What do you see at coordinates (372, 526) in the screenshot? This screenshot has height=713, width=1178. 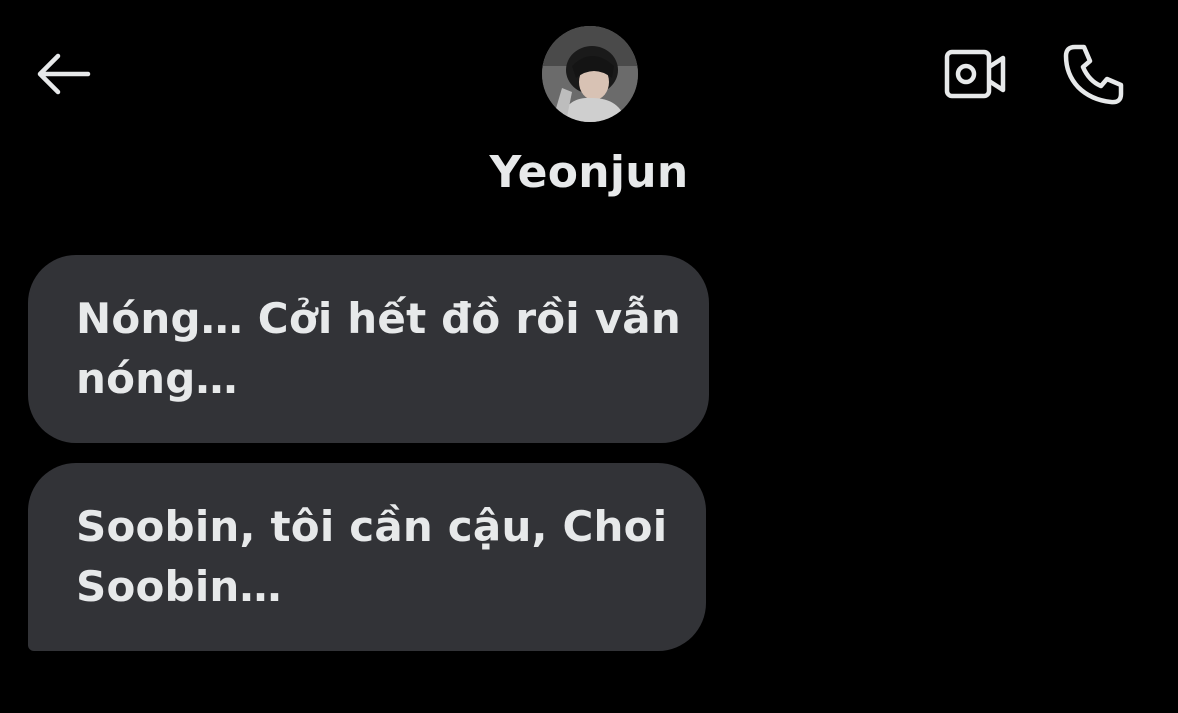 I see `message-text-line: Soobin, tôi cần cậu, Choi` at bounding box center [372, 526].